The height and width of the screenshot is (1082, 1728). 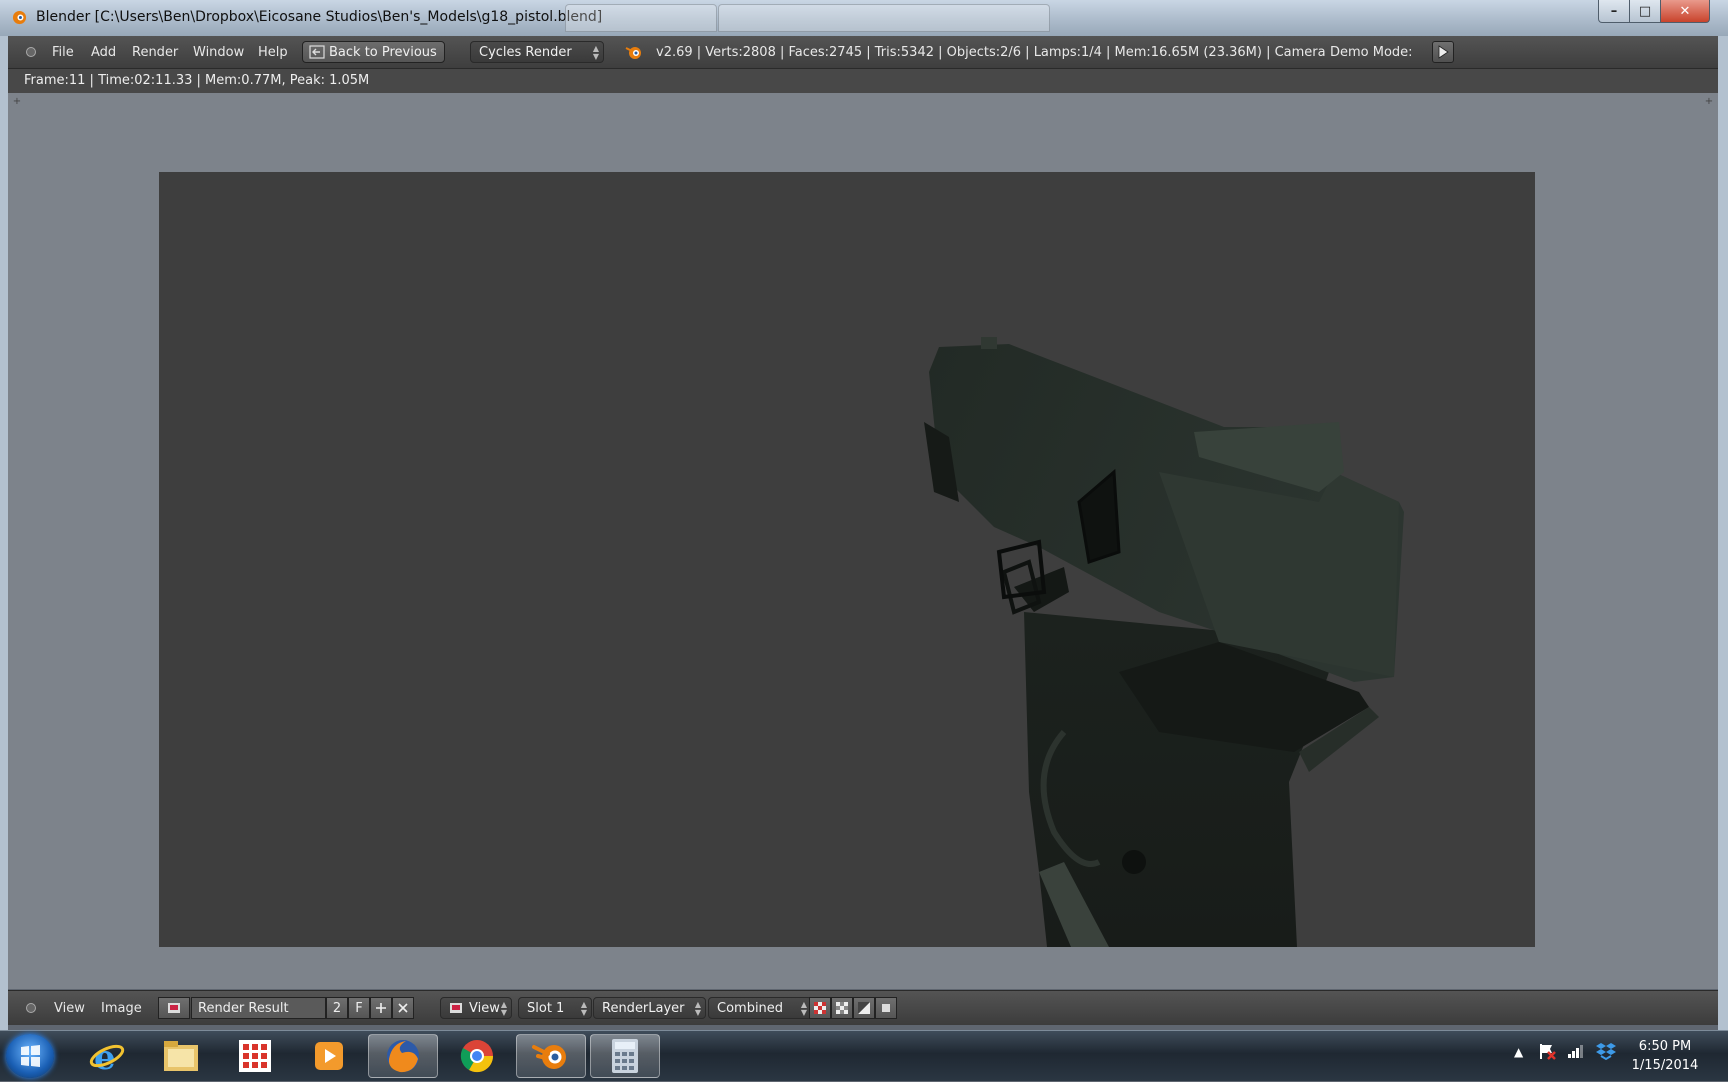 What do you see at coordinates (103, 52) in the screenshot?
I see `menu-add: Add` at bounding box center [103, 52].